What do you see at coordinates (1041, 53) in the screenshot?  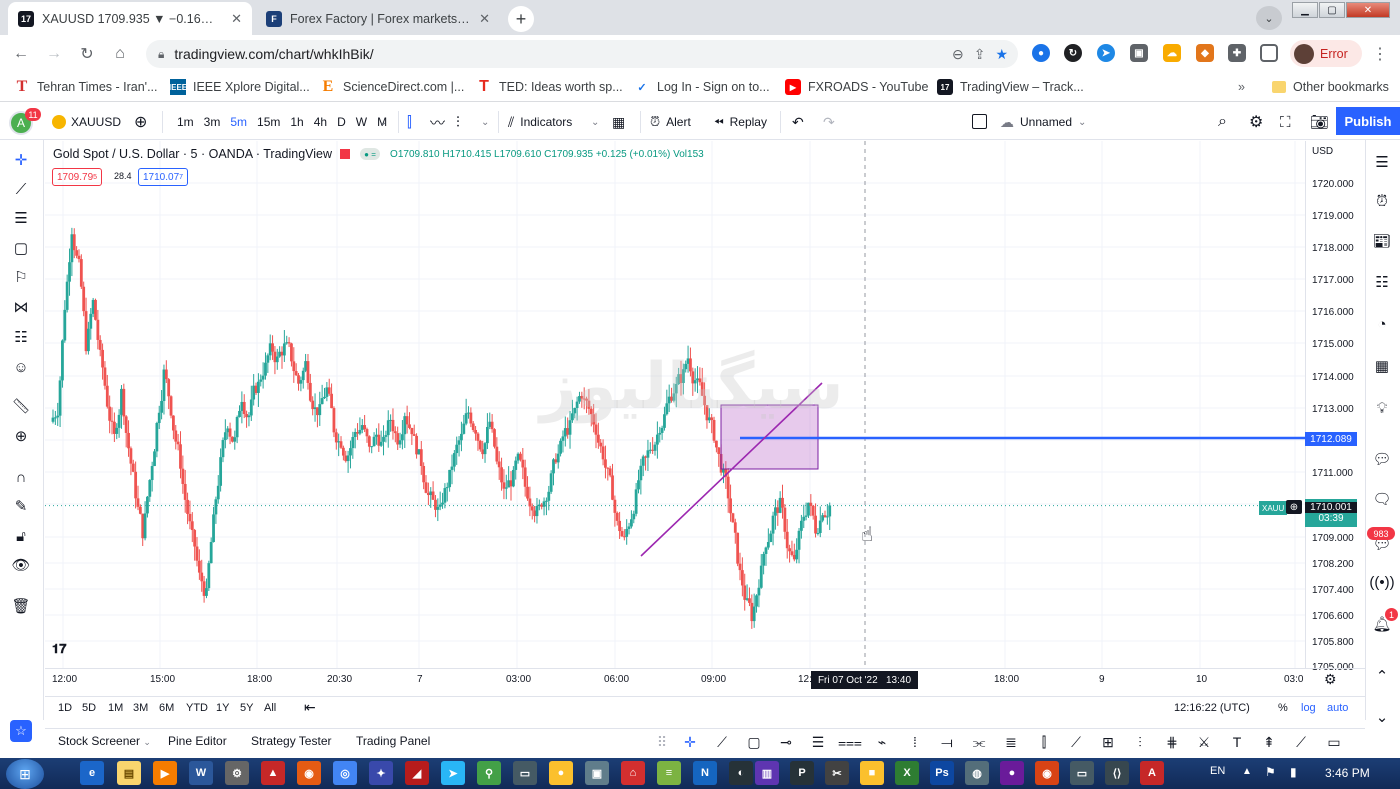 I see `extension-icon: ●` at bounding box center [1041, 53].